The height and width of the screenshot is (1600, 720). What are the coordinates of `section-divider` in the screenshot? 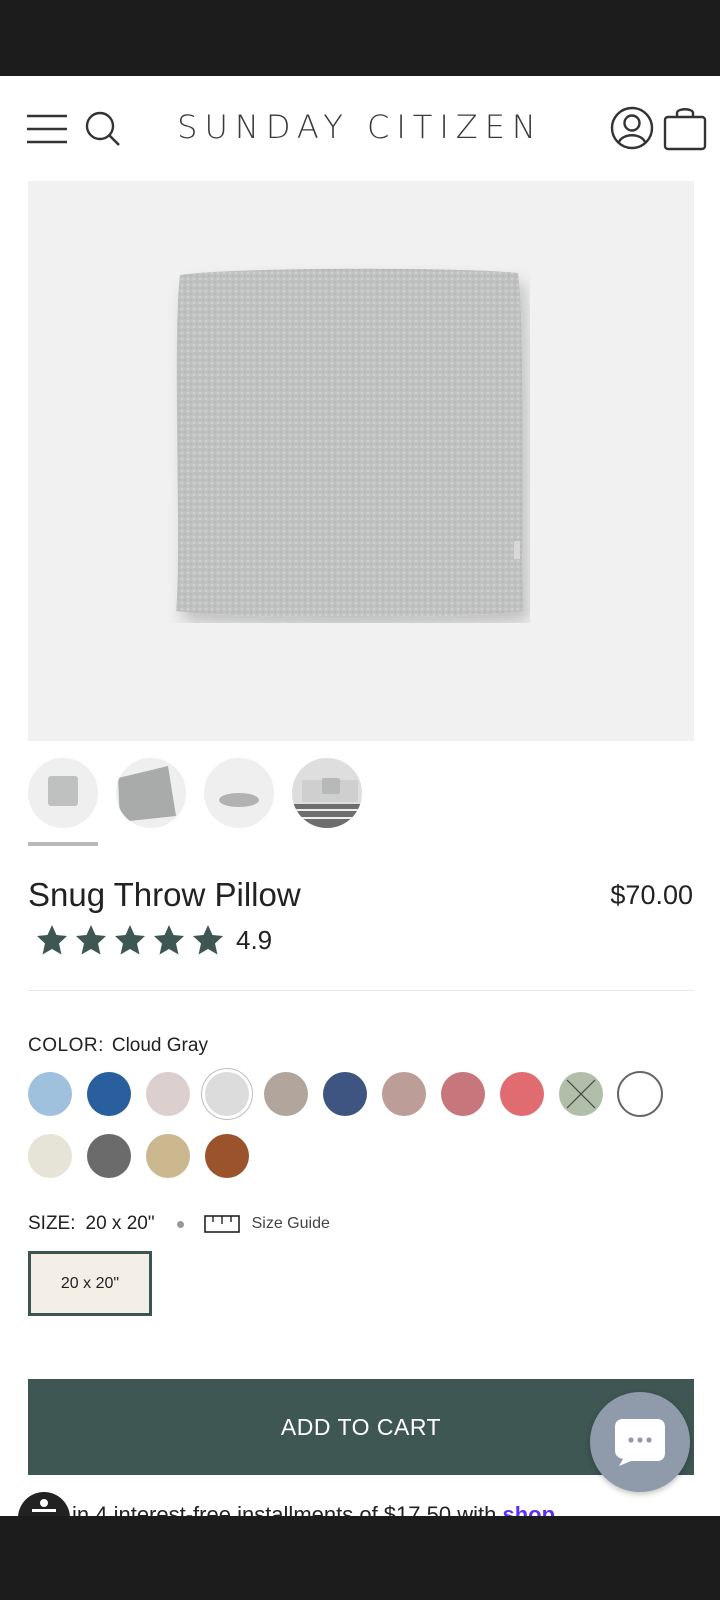 It's located at (361, 990).